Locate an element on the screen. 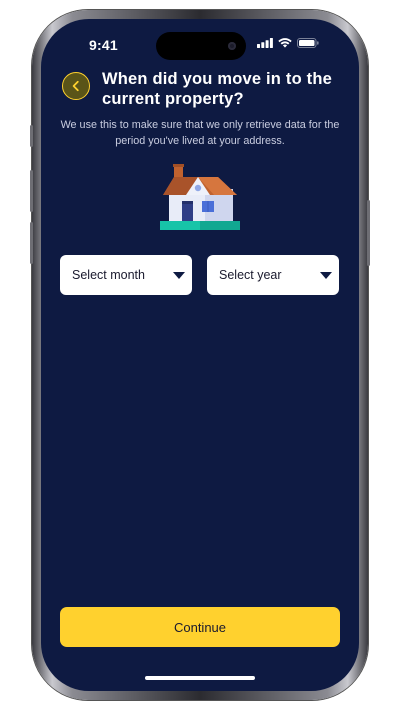  year-select: Select year is located at coordinates (273, 275).